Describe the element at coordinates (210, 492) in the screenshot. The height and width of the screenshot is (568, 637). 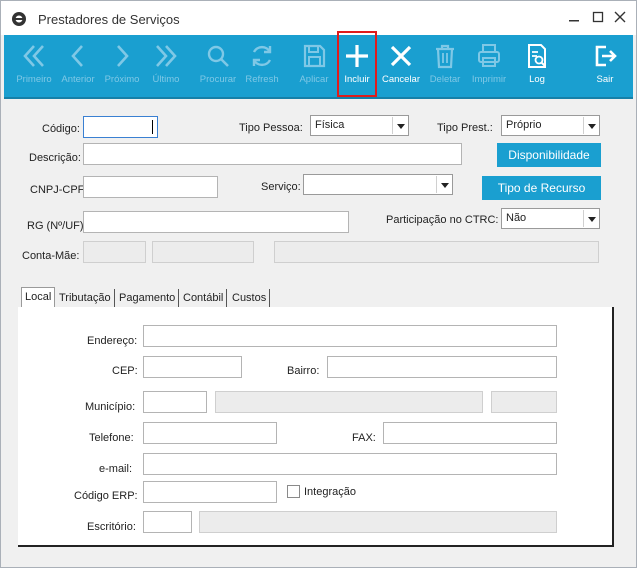
I see `codigo-erp-input` at that location.